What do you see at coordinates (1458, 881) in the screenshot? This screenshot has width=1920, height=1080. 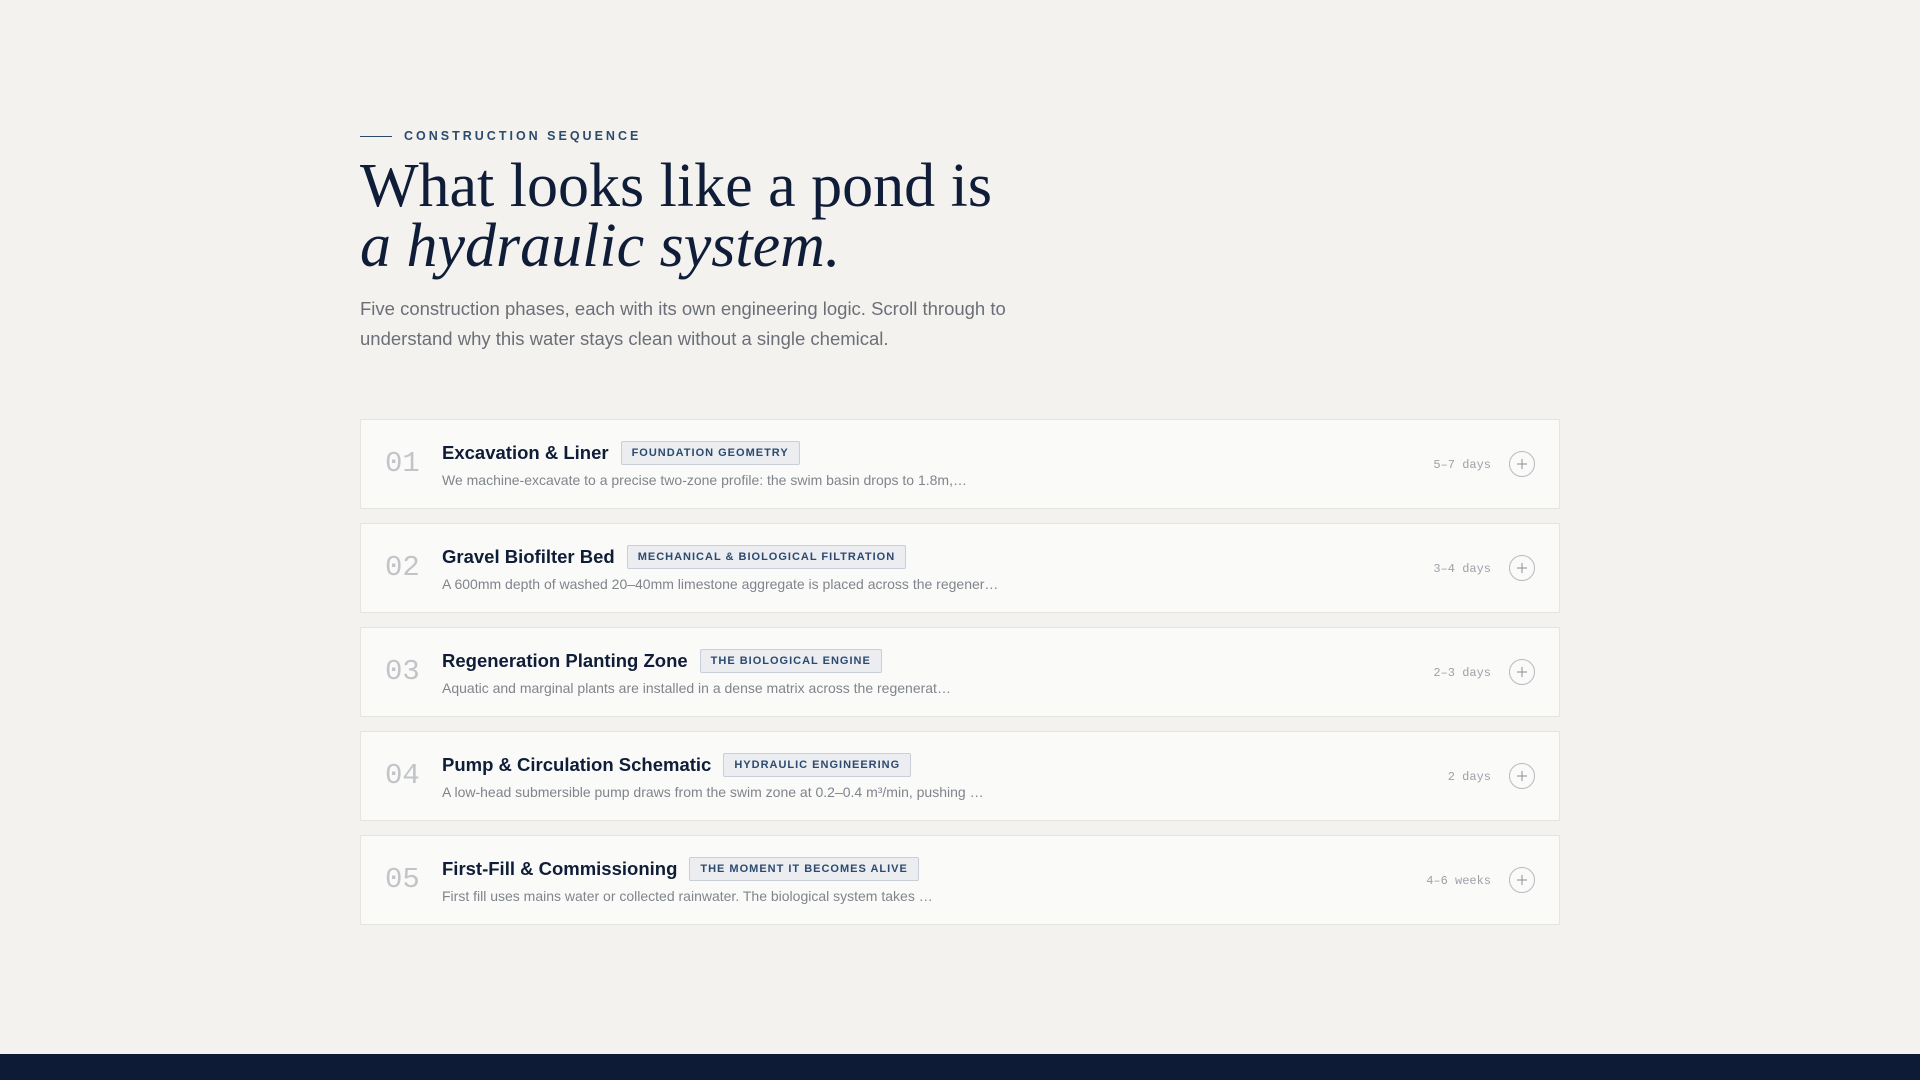 I see `phase-duration: 4–6 weeks` at bounding box center [1458, 881].